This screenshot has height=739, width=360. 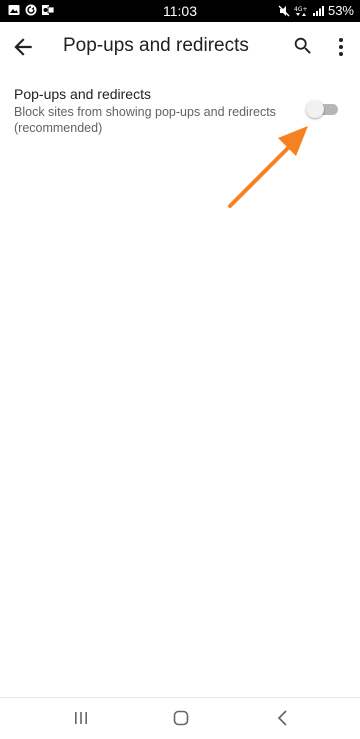 What do you see at coordinates (23, 47) in the screenshot?
I see `back-arrow-icon` at bounding box center [23, 47].